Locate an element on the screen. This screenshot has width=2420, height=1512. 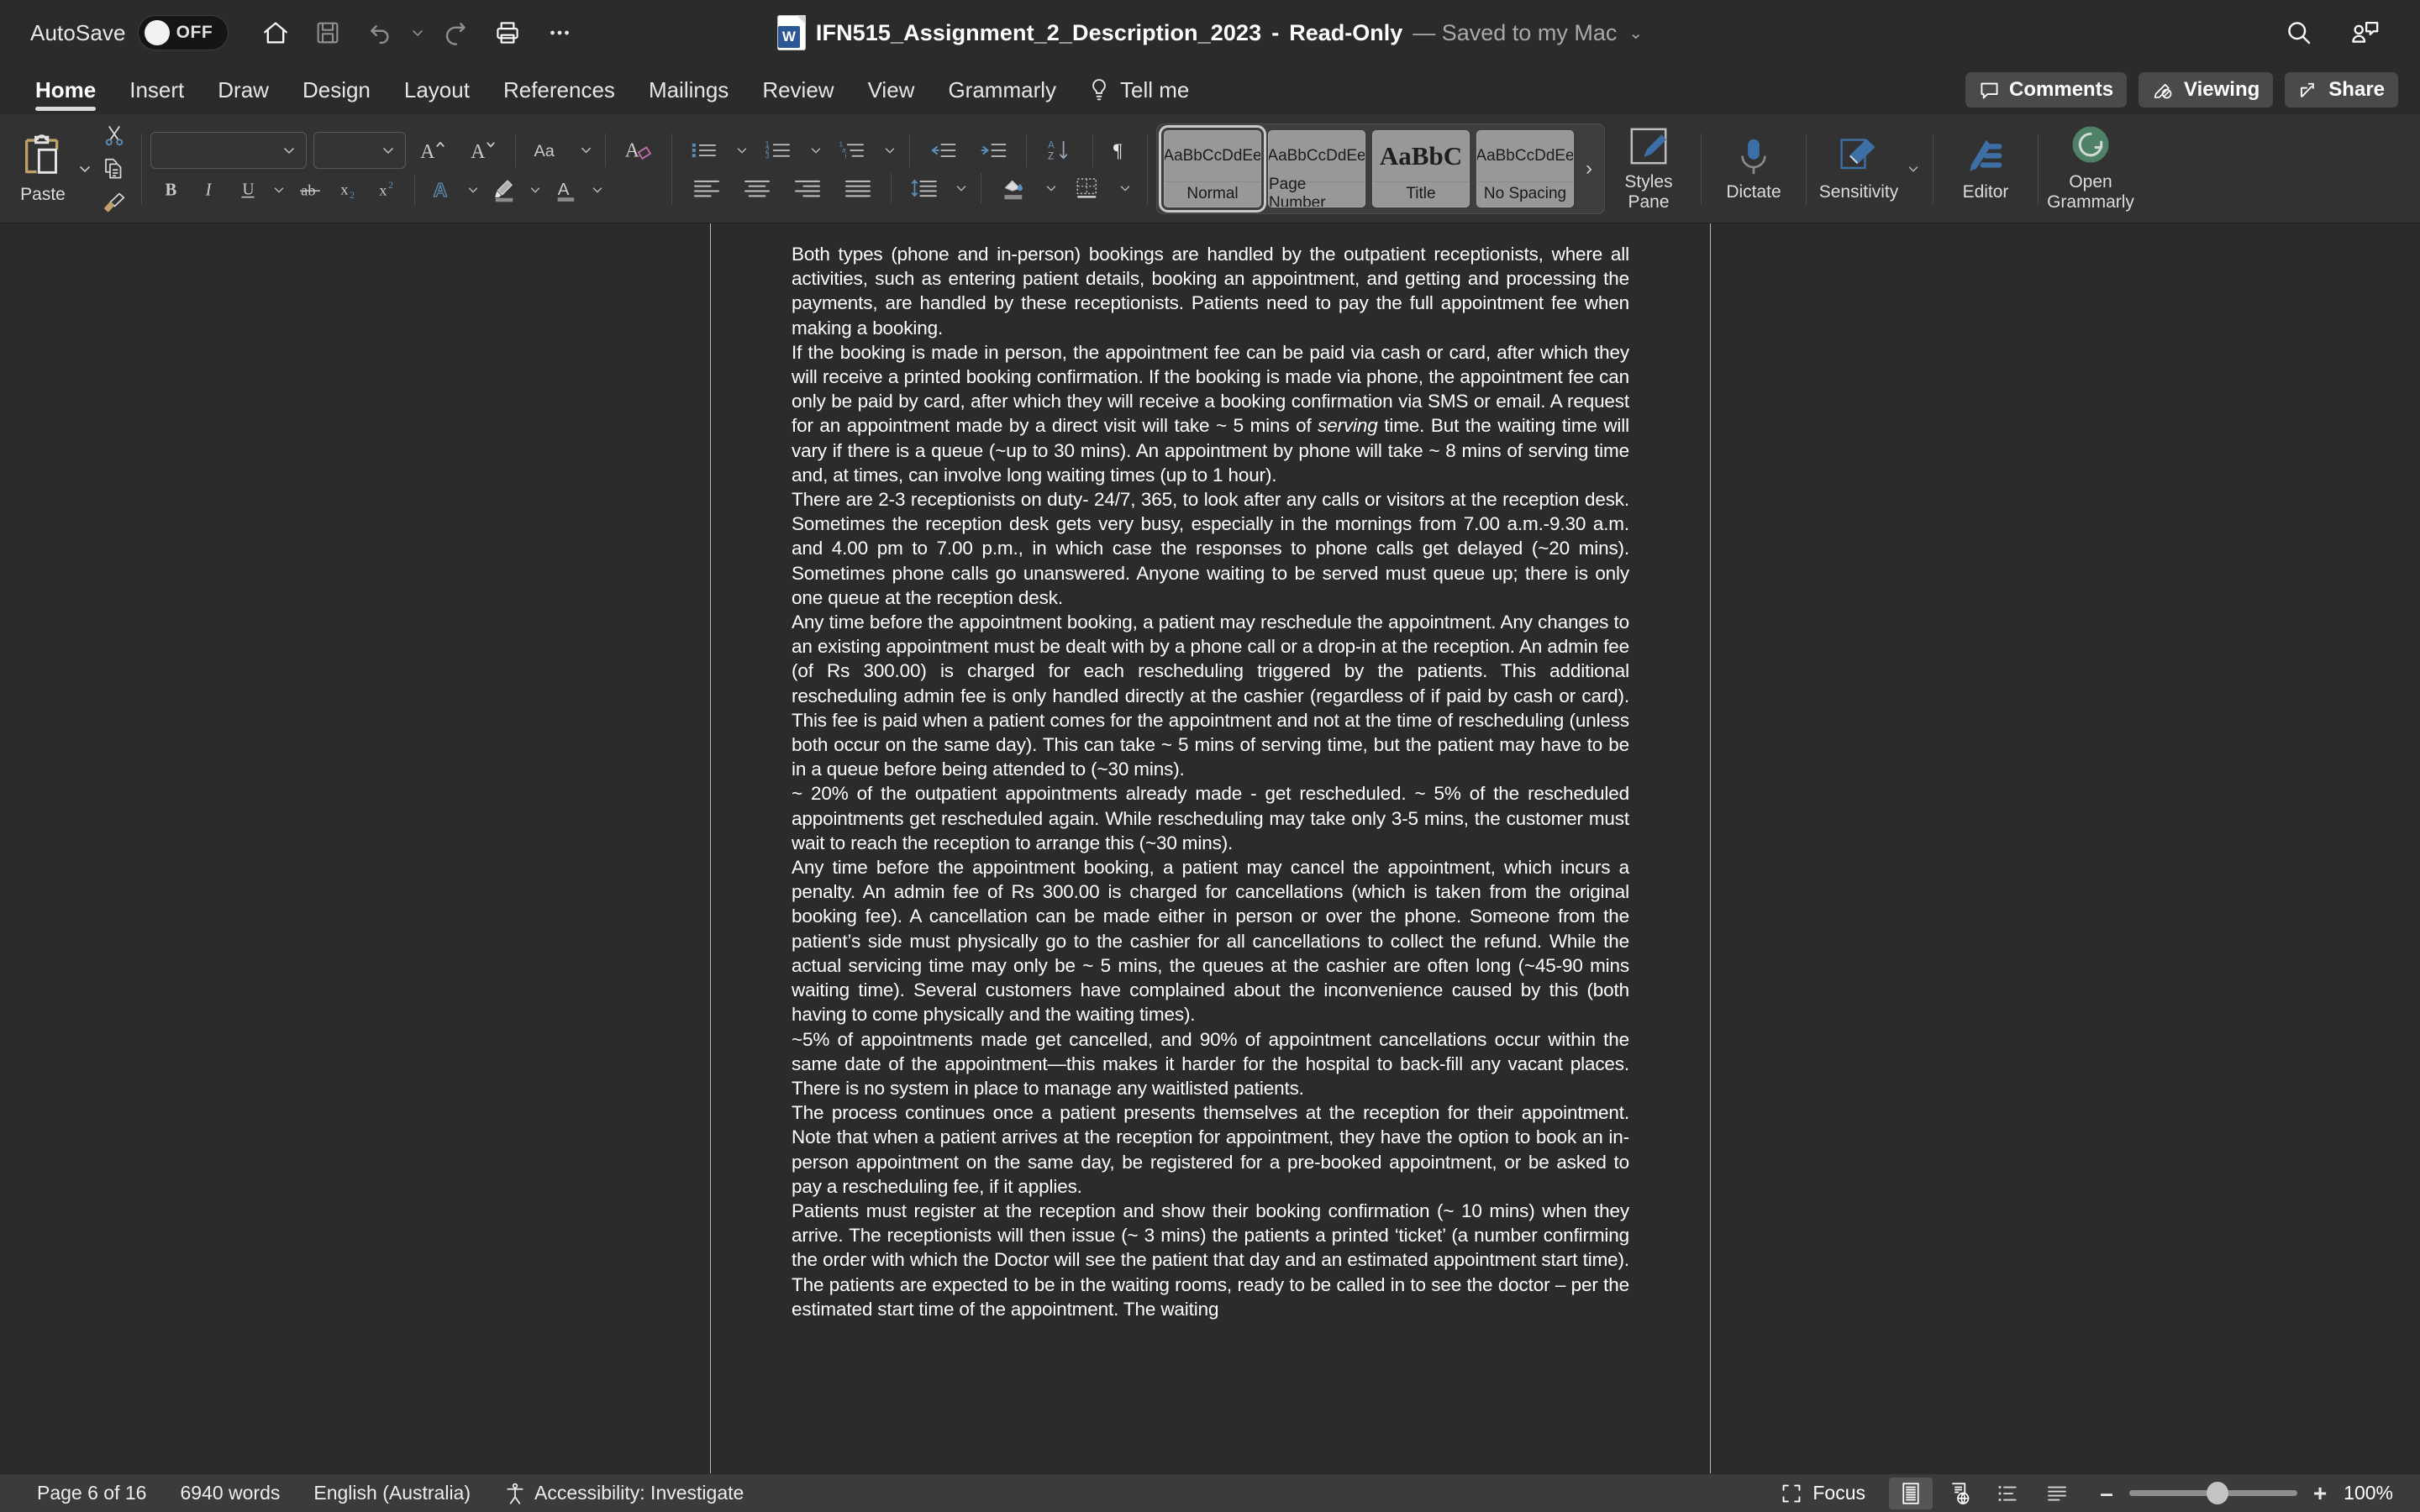
outline-view-button is located at coordinates (2008, 1493).